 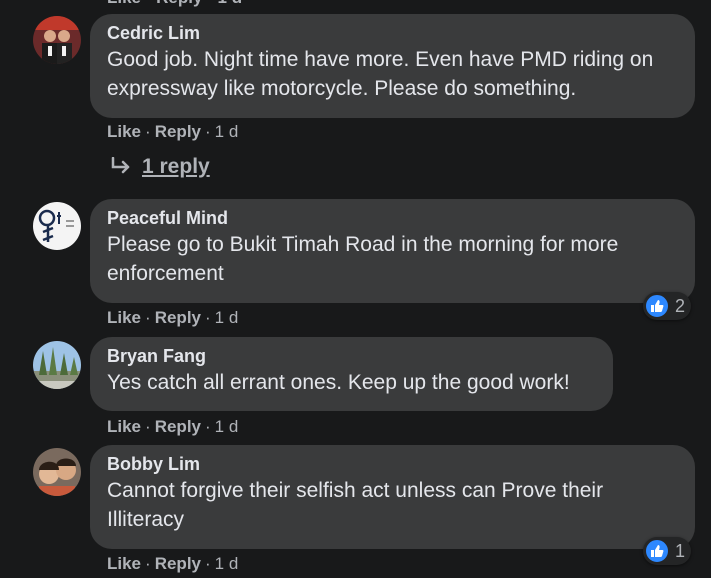 I want to click on reaction-badge: 2, so click(x=667, y=306).